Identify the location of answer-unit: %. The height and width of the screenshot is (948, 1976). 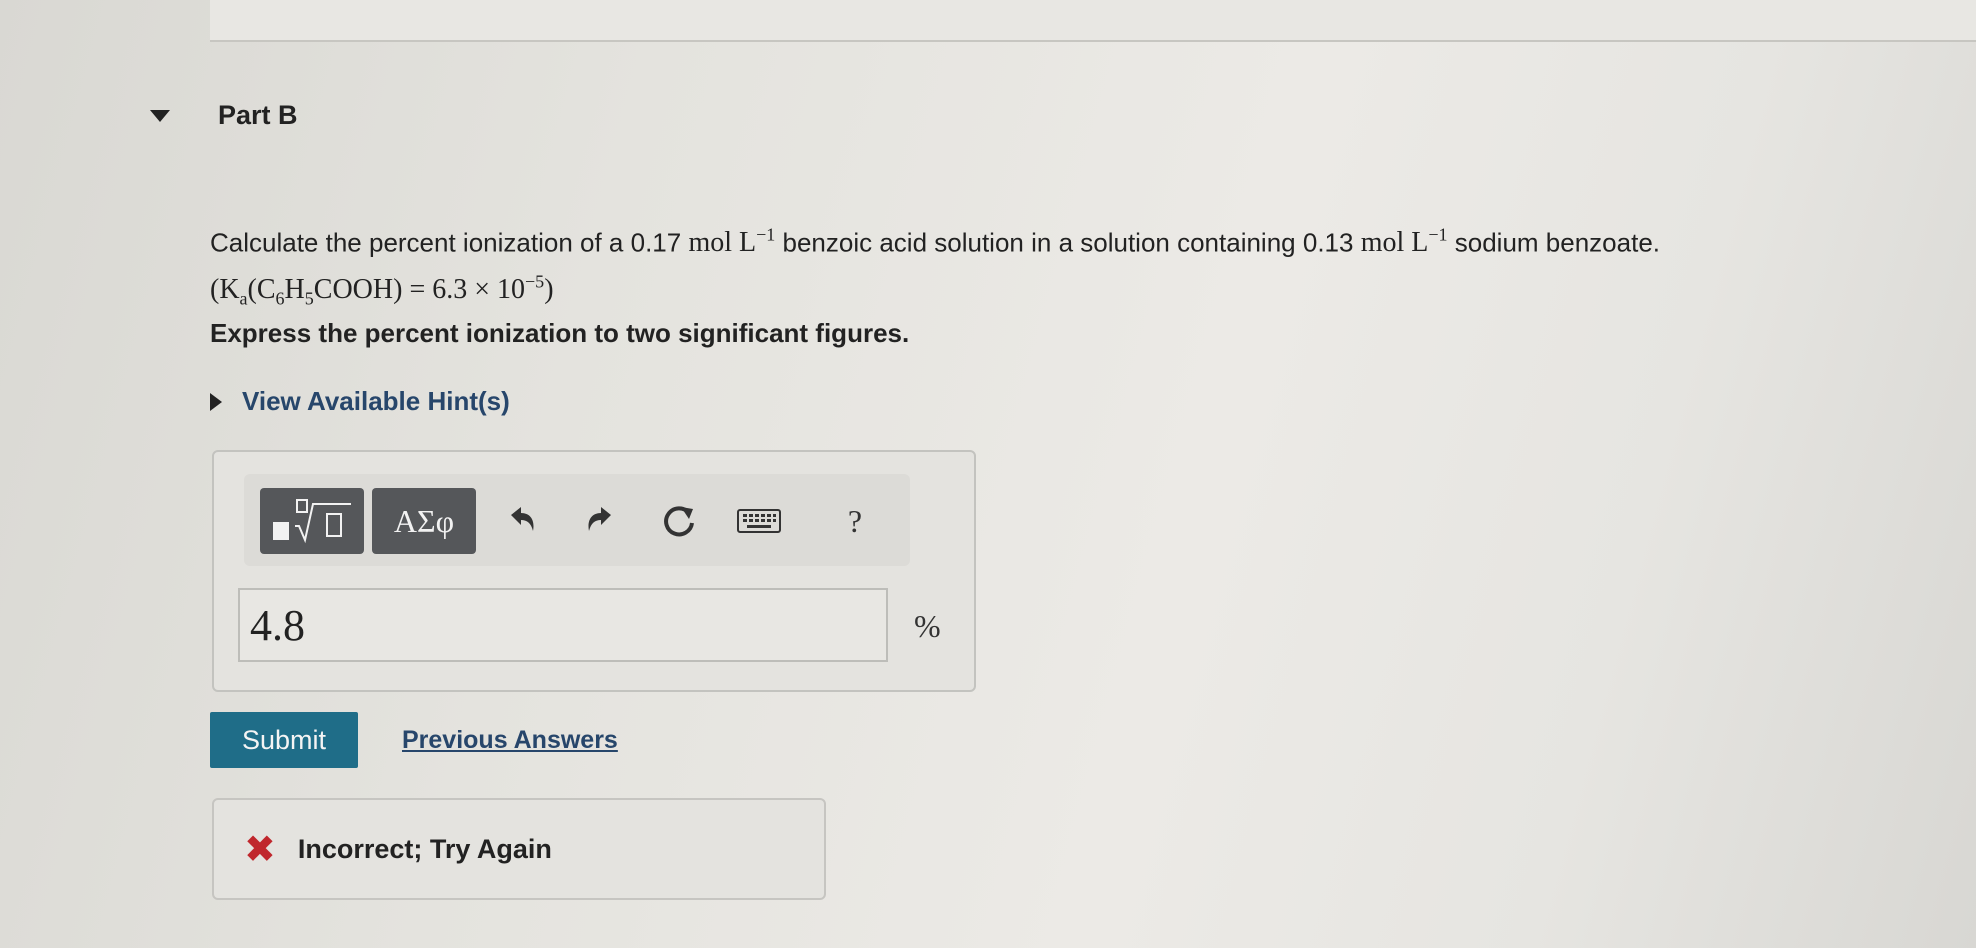
(927, 626).